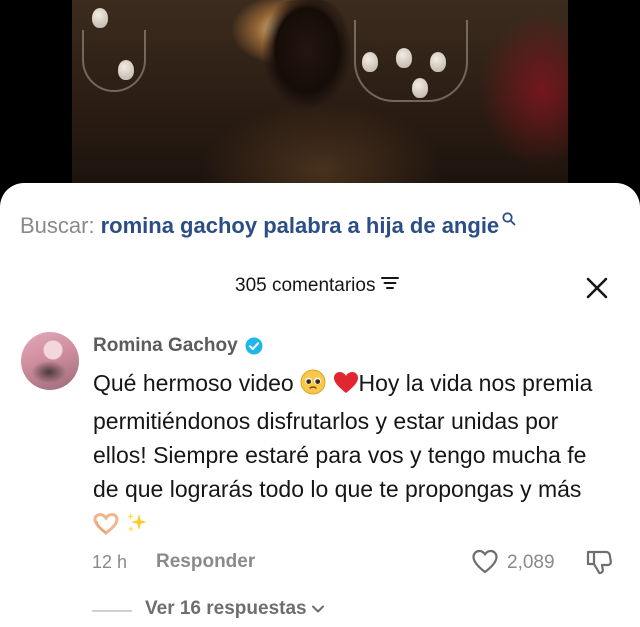 This screenshot has width=640, height=627. What do you see at coordinates (205, 562) in the screenshot?
I see `reply-button: Responder` at bounding box center [205, 562].